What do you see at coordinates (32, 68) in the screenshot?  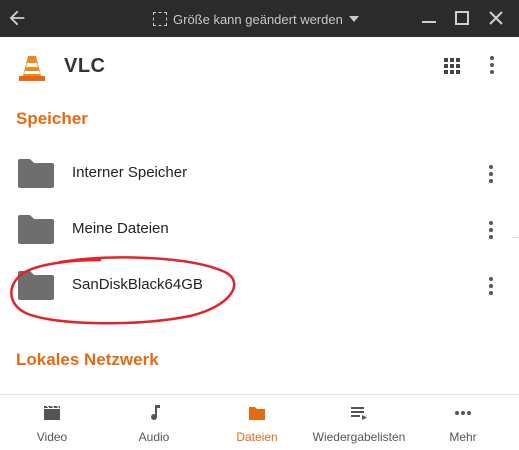 I see `vlc-cone-icon` at bounding box center [32, 68].